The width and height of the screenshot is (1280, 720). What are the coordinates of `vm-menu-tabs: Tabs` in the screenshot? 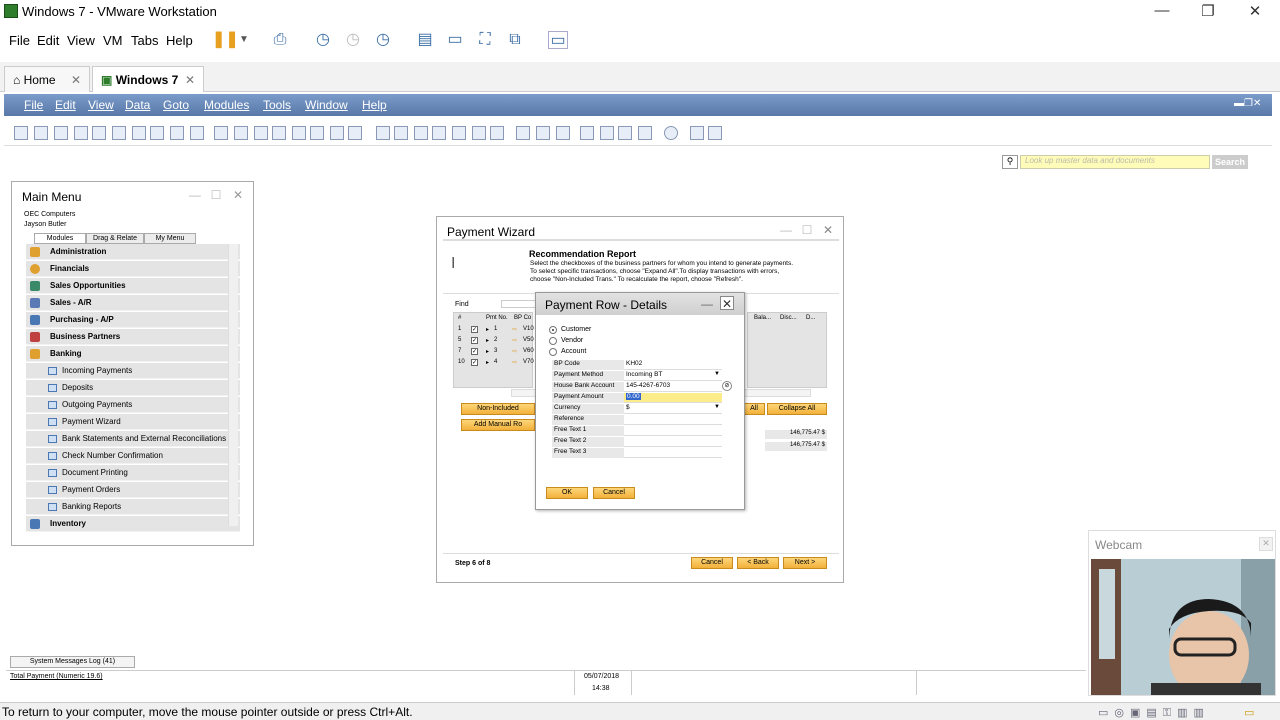 It's located at (144, 40).